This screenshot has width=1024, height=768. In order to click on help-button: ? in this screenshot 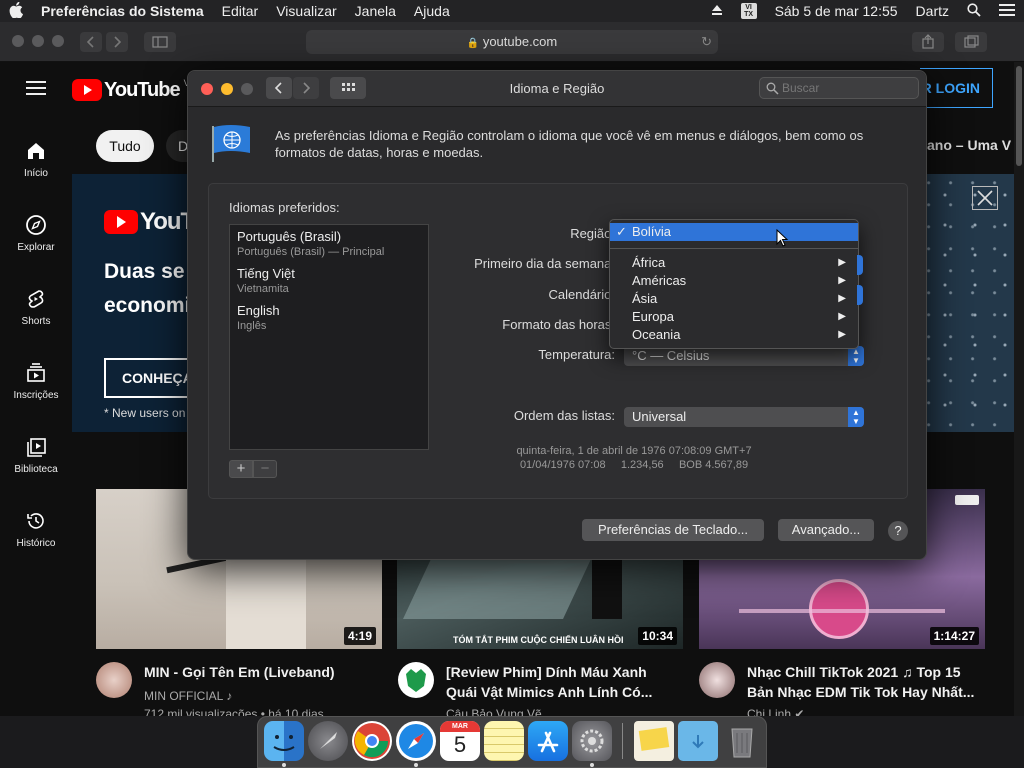, I will do `click(898, 531)`.